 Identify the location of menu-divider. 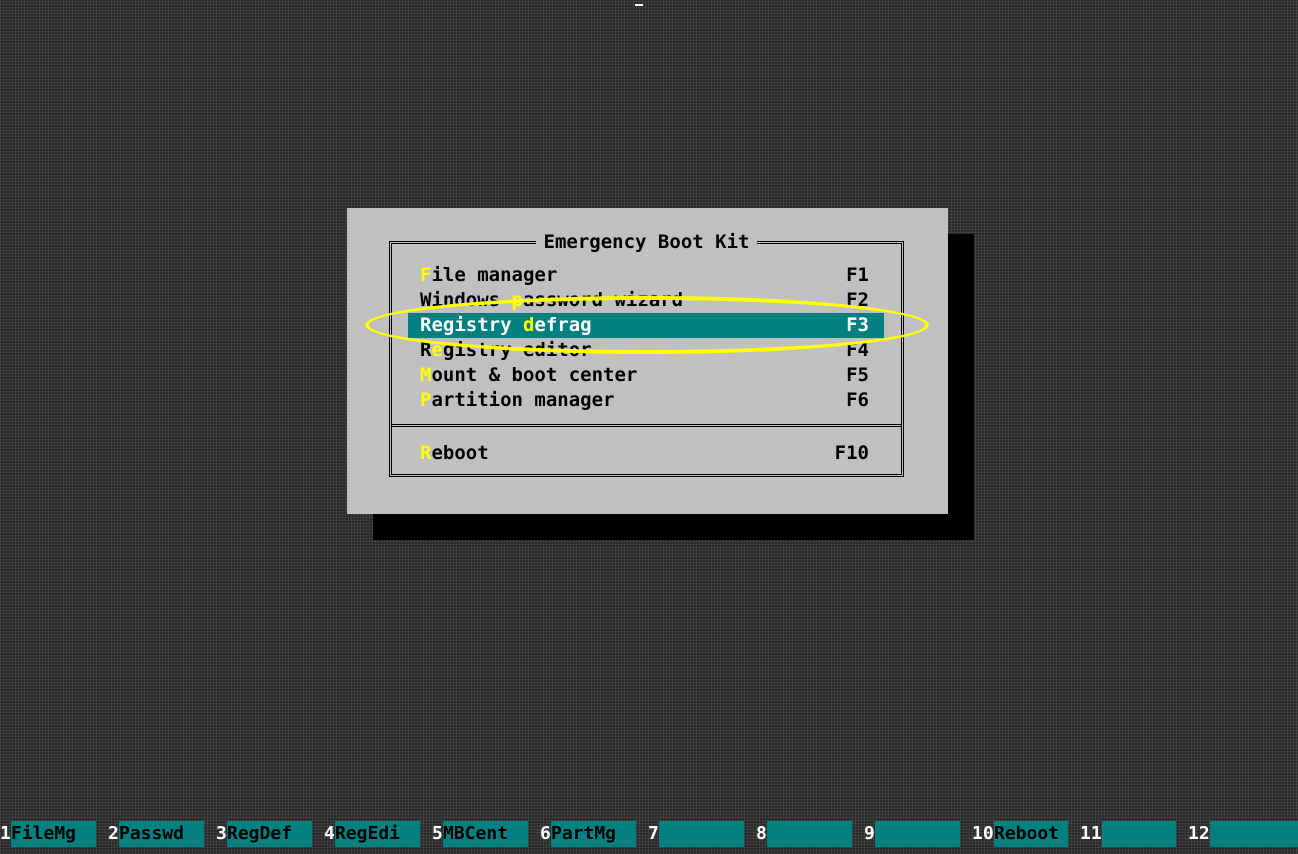
(646, 425).